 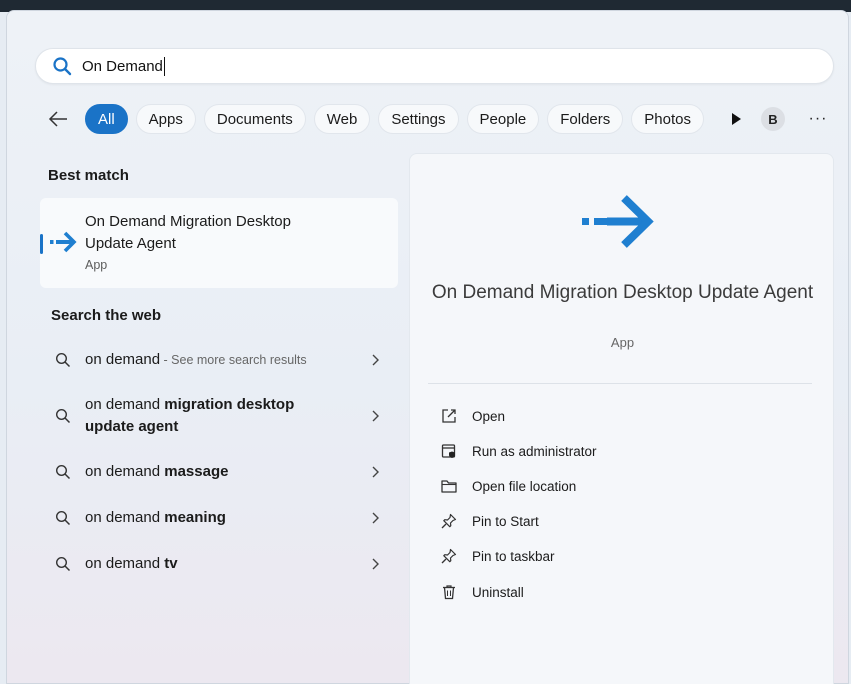 What do you see at coordinates (434, 66) in the screenshot?
I see `search-box: On Demand` at bounding box center [434, 66].